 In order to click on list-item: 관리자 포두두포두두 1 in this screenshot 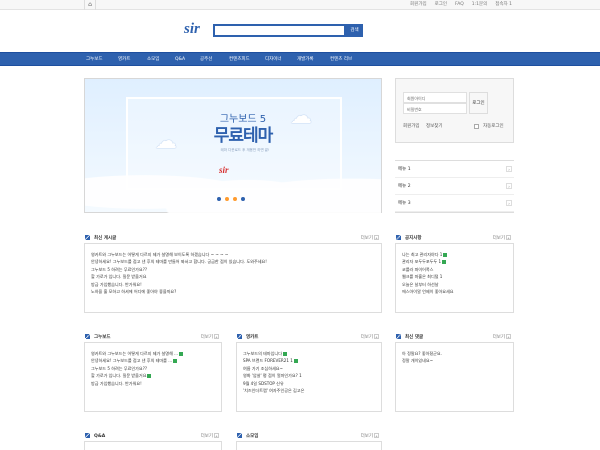, I will do `click(454, 261)`.